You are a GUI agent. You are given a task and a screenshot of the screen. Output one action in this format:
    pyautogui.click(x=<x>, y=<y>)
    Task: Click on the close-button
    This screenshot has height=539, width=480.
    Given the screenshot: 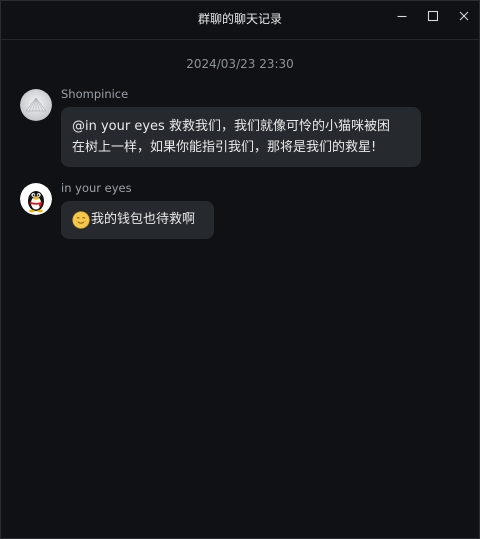 What is the action you would take?
    pyautogui.click(x=464, y=16)
    